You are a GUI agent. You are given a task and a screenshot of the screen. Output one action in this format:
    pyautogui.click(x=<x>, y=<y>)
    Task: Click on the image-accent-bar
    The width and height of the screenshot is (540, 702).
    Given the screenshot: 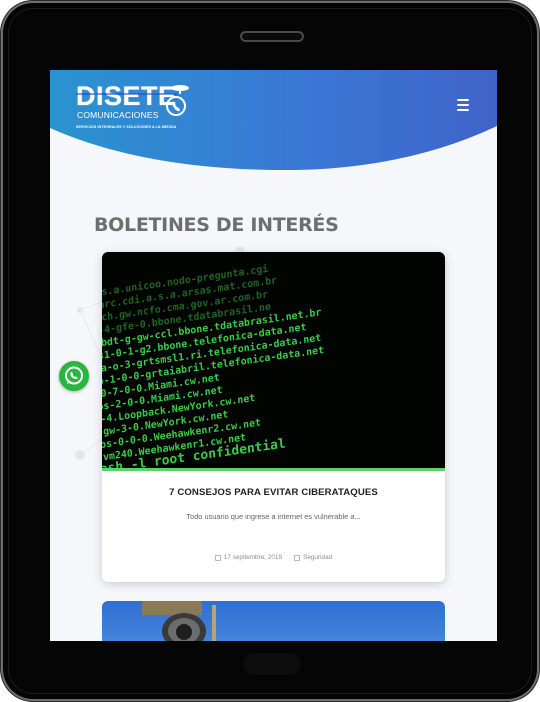 What is the action you would take?
    pyautogui.click(x=273, y=469)
    